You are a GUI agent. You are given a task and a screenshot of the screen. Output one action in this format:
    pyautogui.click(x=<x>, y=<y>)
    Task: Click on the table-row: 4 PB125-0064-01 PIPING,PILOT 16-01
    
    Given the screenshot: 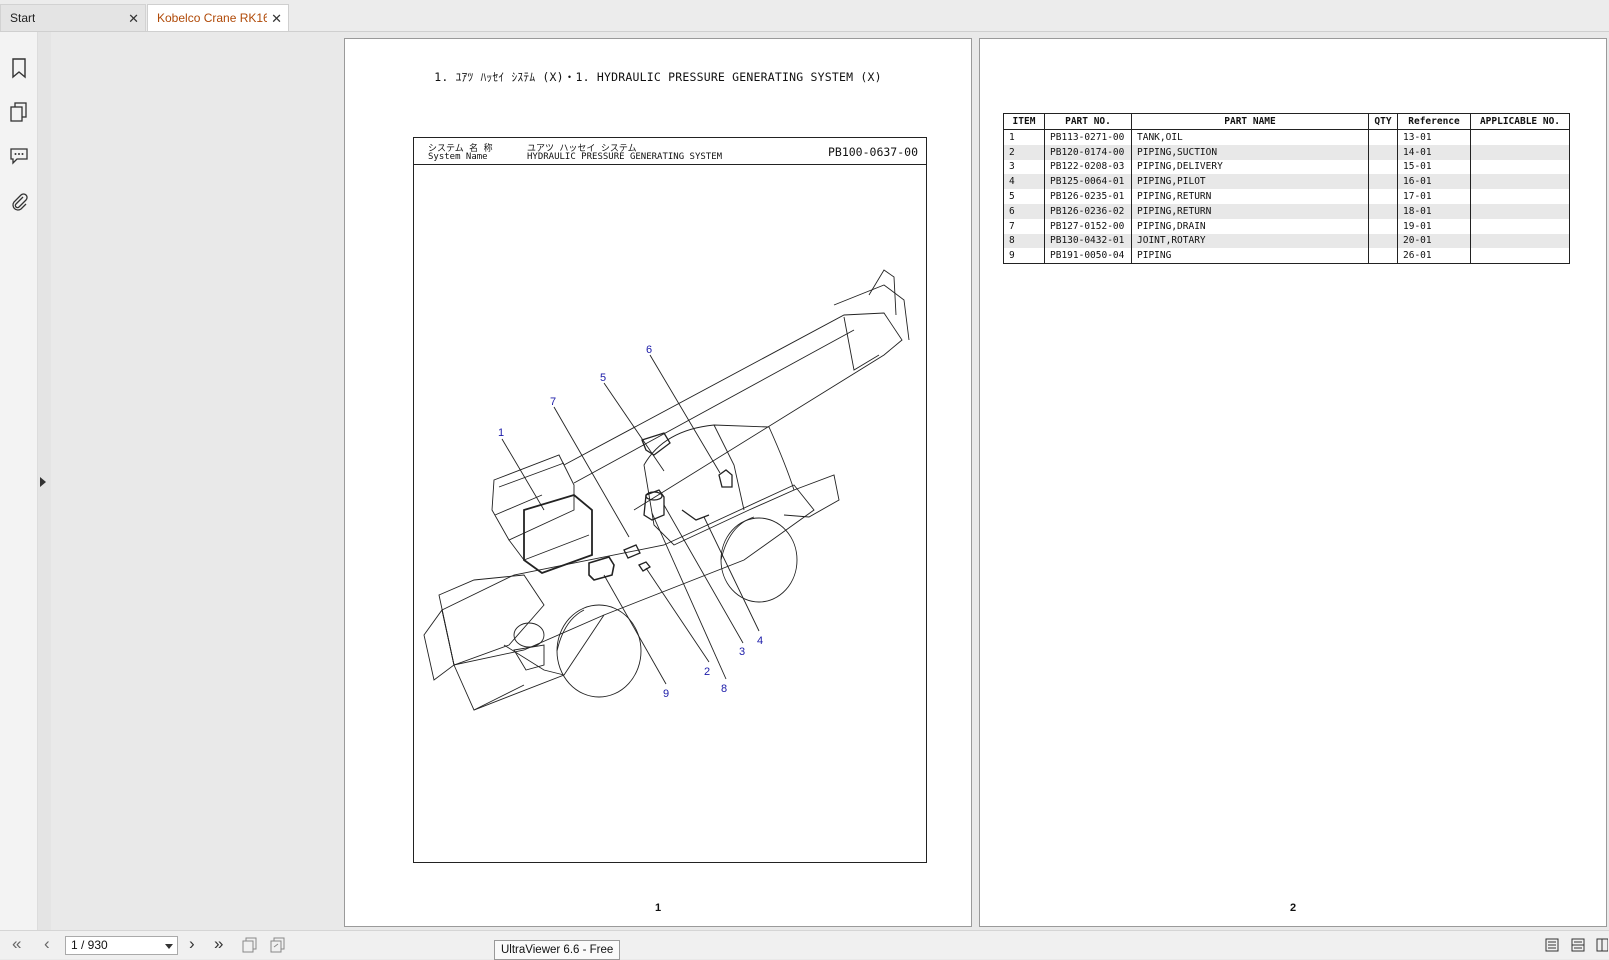 What is the action you would take?
    pyautogui.click(x=1286, y=182)
    